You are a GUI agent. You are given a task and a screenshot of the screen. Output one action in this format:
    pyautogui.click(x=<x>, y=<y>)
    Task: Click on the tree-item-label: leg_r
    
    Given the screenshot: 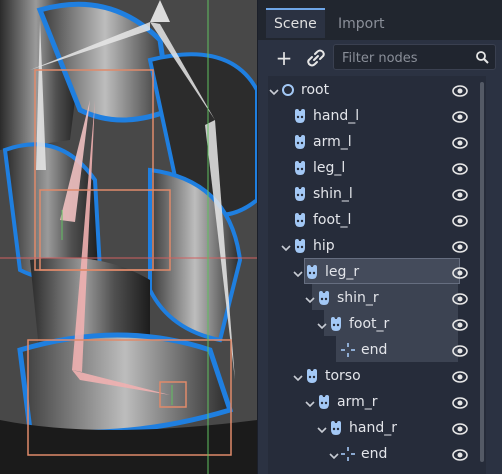 What is the action you would take?
    pyautogui.click(x=342, y=272)
    